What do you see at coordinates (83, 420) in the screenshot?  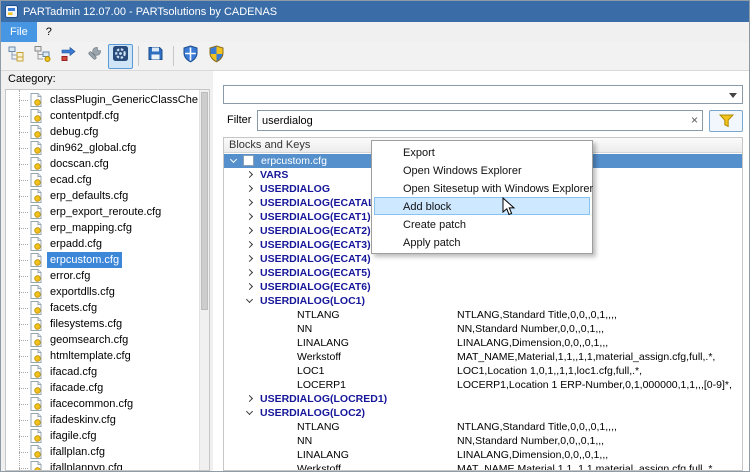 I see `category-item-label: ifadeskinv.cfg` at bounding box center [83, 420].